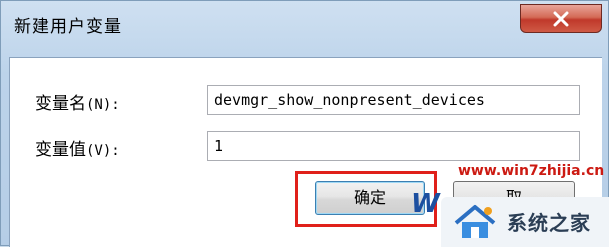 Image resolution: width=609 pixels, height=247 pixels. I want to click on ok-button: 确定, so click(370, 198).